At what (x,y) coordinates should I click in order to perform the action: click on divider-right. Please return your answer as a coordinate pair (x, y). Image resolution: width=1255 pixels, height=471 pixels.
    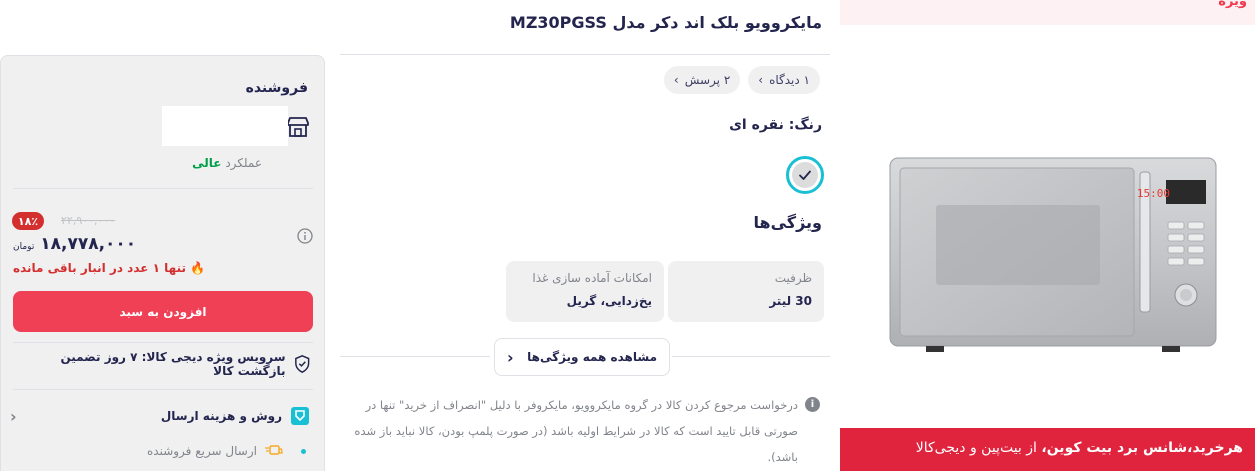
    Looking at the image, I should click on (751, 356).